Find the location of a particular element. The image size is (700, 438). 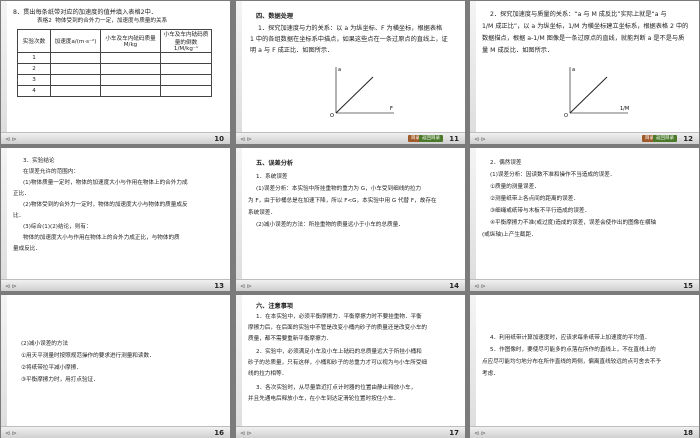

table-row: 4 is located at coordinates (114, 91).